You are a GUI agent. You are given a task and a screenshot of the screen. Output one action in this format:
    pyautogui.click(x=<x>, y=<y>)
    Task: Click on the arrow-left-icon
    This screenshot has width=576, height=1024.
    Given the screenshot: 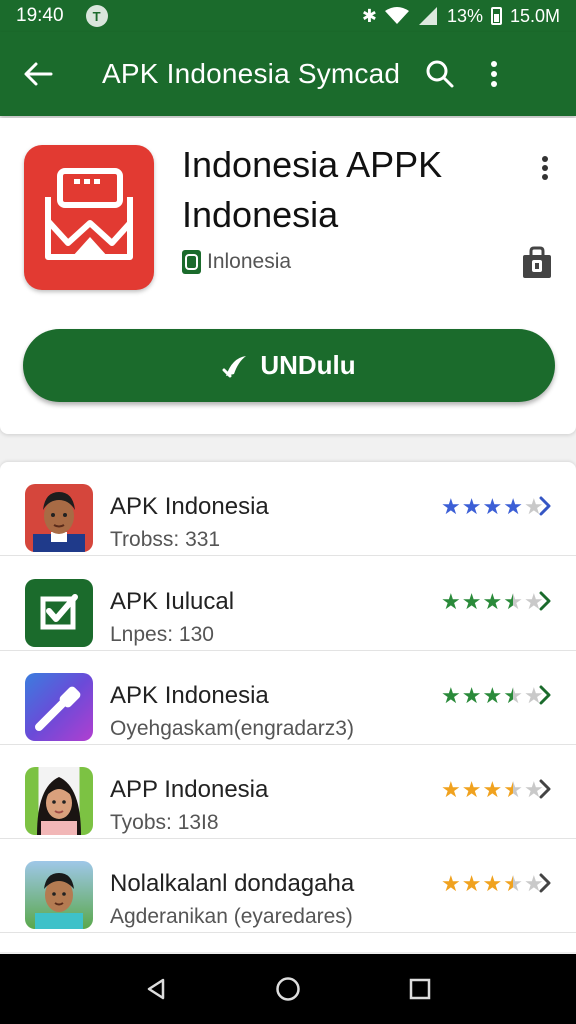 What is the action you would take?
    pyautogui.click(x=38, y=74)
    